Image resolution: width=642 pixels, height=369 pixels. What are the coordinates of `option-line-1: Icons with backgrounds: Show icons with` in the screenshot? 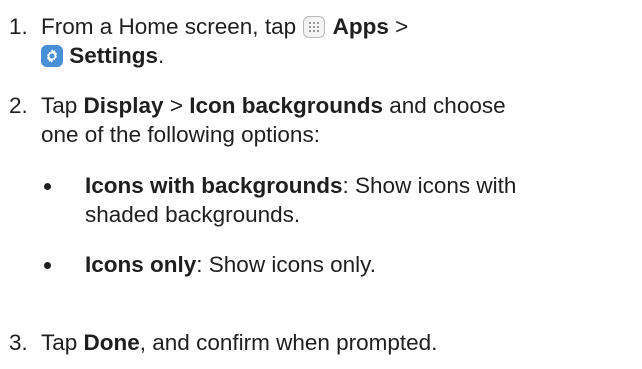 It's located at (363, 185).